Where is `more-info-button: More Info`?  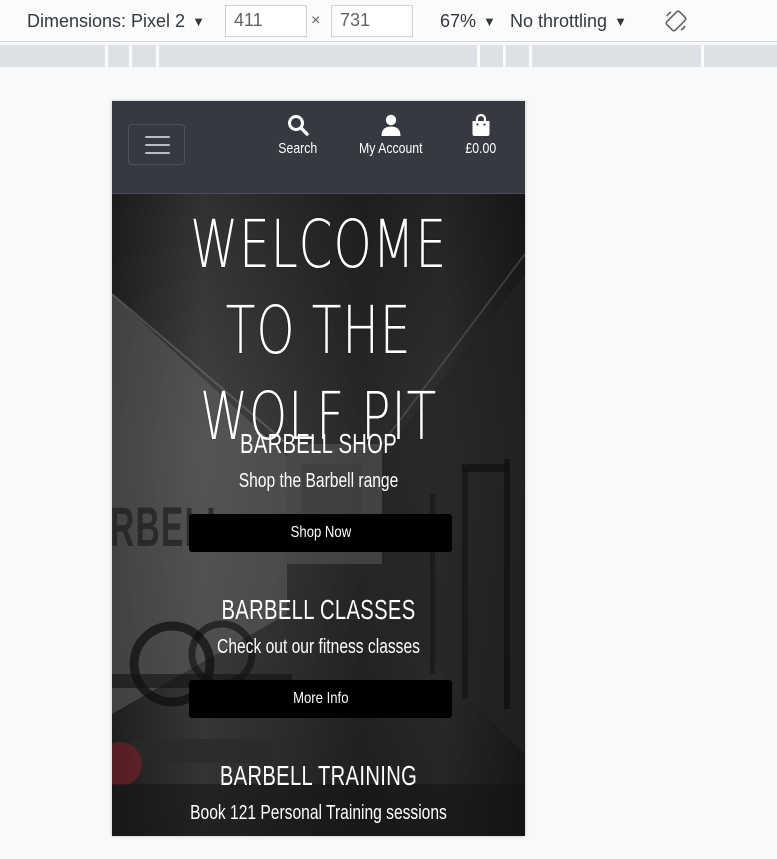
more-info-button: More Info is located at coordinates (320, 699).